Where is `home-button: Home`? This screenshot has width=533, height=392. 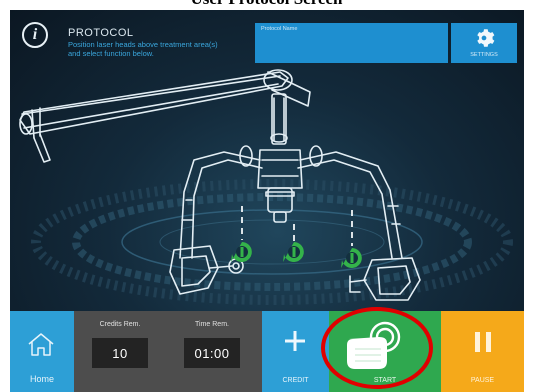 home-button: Home is located at coordinates (42, 351).